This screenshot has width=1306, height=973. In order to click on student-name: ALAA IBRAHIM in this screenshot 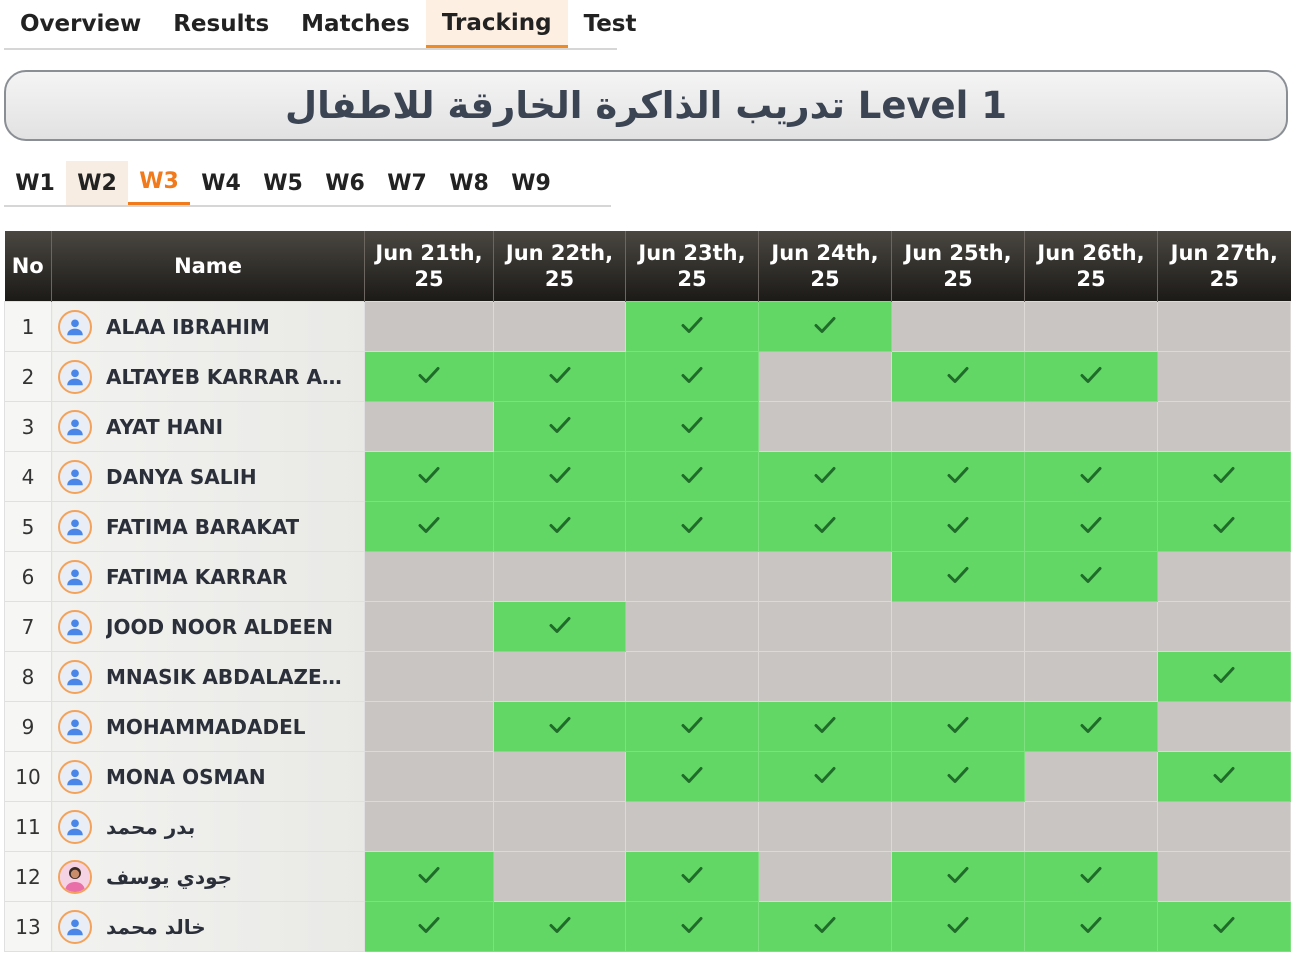, I will do `click(188, 327)`.